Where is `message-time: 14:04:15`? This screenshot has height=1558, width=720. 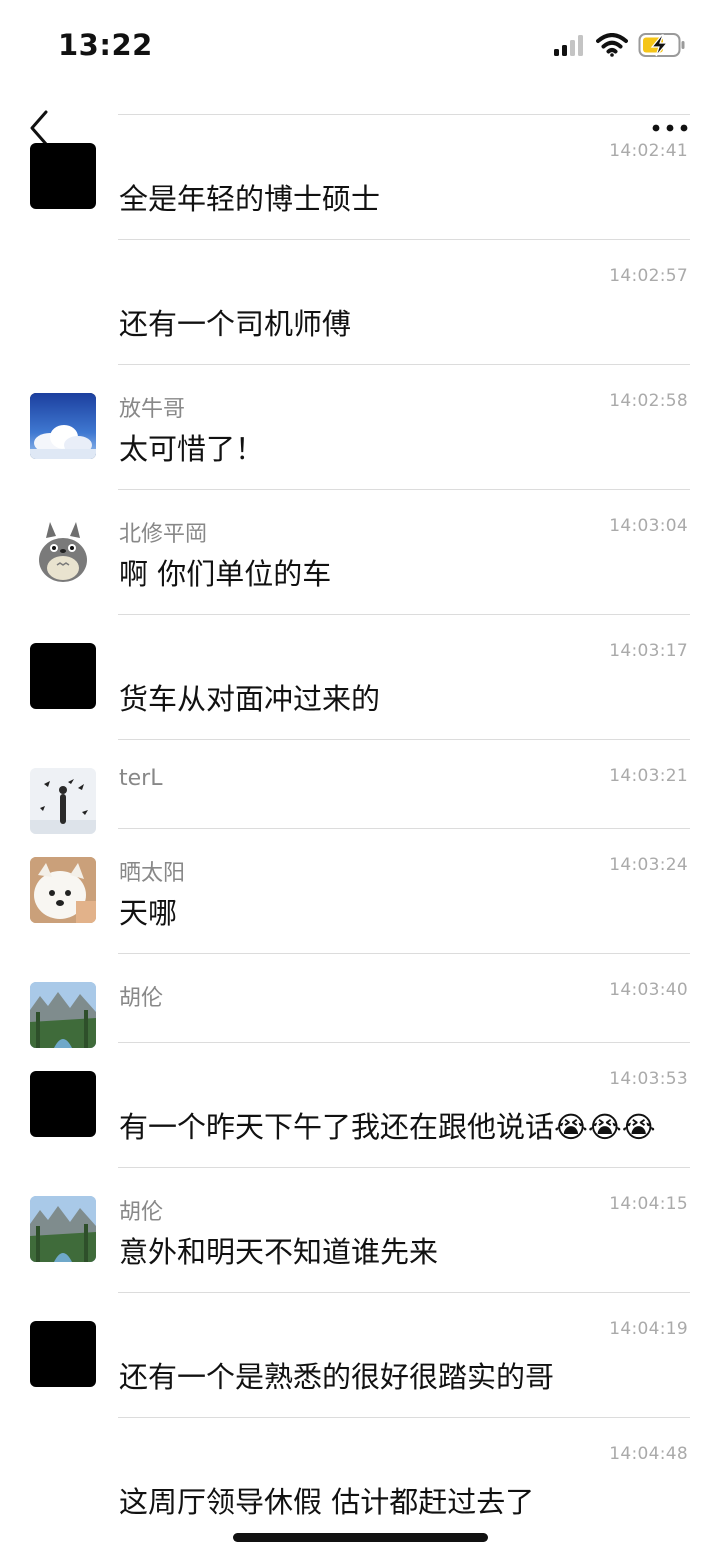
message-time: 14:04:15 is located at coordinates (648, 1204).